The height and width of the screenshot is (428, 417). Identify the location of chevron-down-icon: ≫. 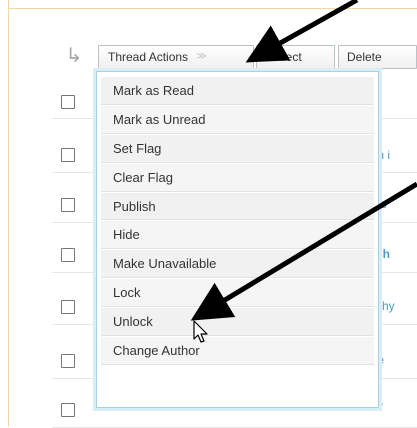
(201, 56).